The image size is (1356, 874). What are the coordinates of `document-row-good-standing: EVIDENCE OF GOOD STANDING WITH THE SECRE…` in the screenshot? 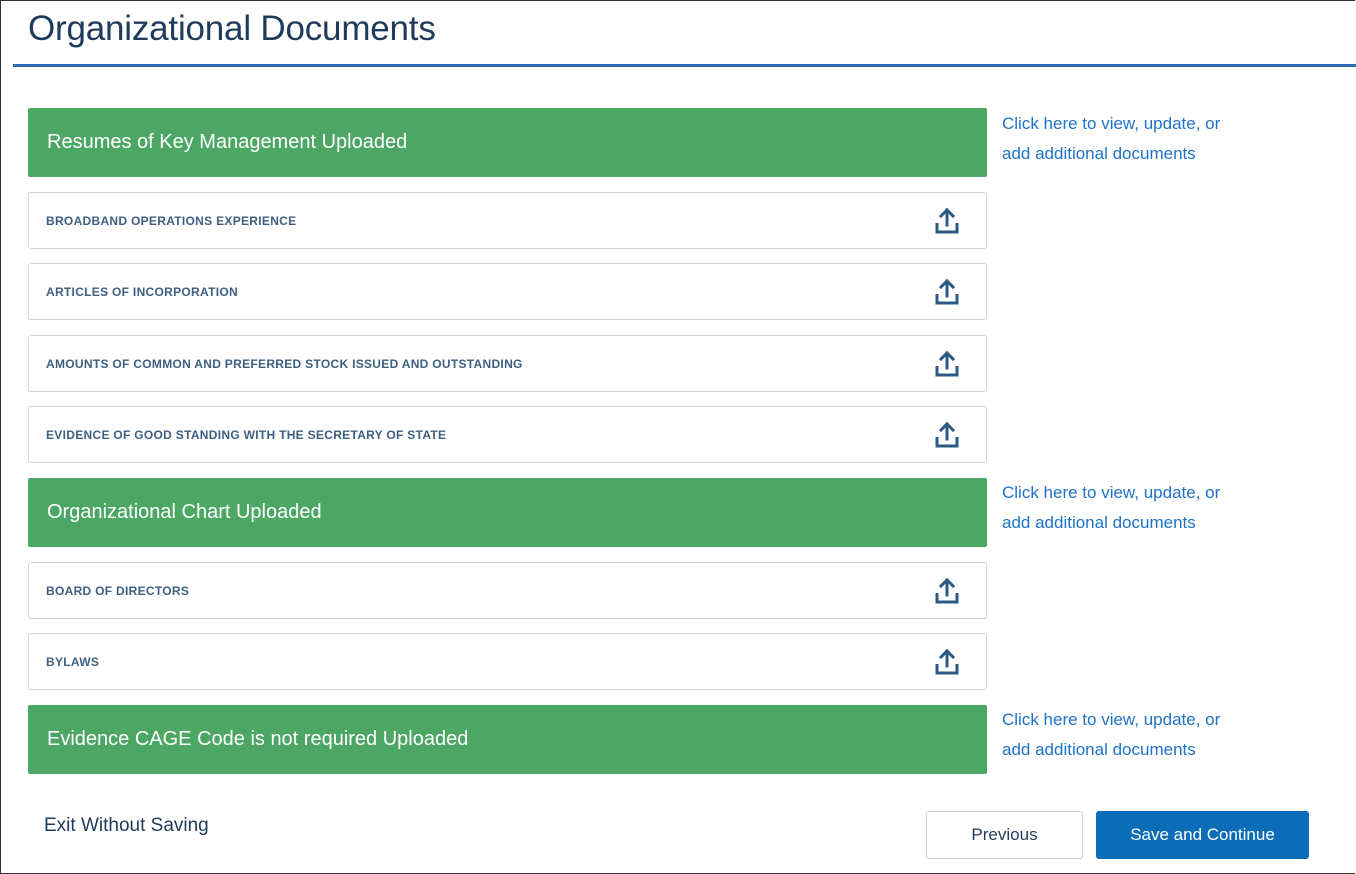 It's located at (507, 434).